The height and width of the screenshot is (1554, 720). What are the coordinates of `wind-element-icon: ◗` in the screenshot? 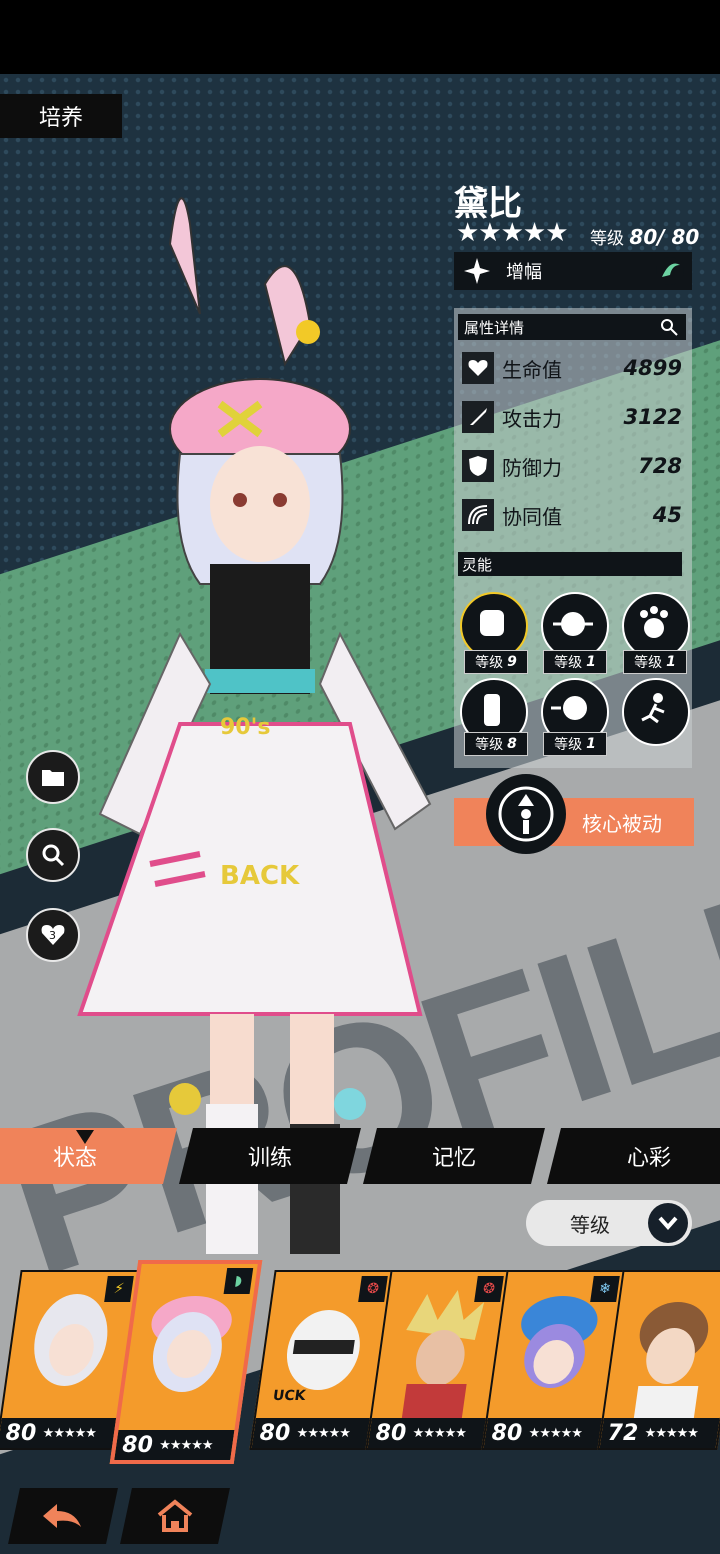 It's located at (238, 1281).